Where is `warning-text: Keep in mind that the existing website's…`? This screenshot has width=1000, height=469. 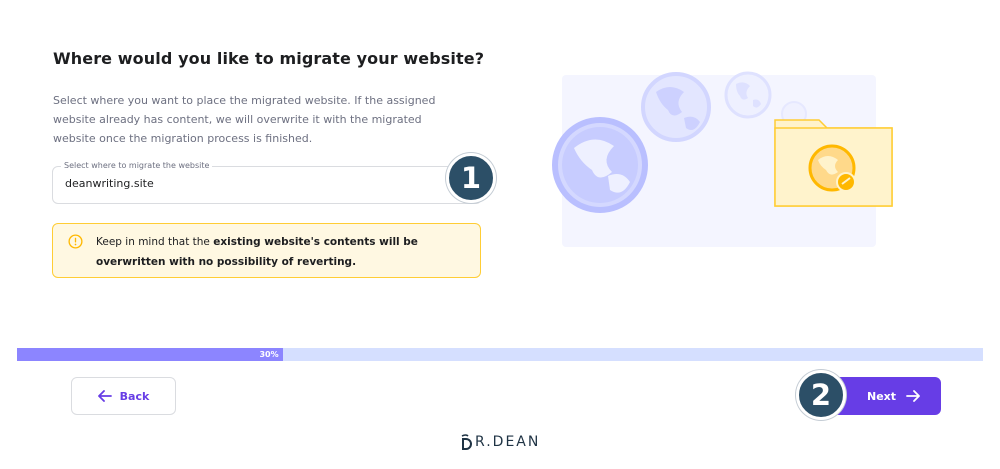 warning-text: Keep in mind that the existing website's… is located at coordinates (286, 252).